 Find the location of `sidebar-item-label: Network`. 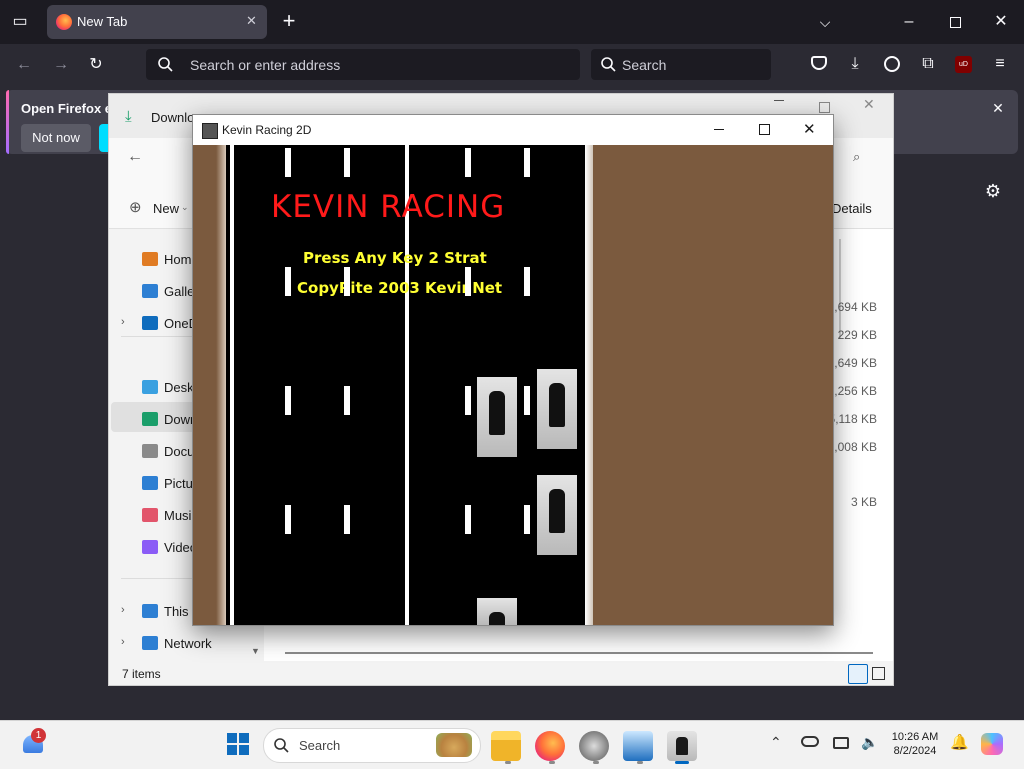

sidebar-item-label: Network is located at coordinates (188, 643).